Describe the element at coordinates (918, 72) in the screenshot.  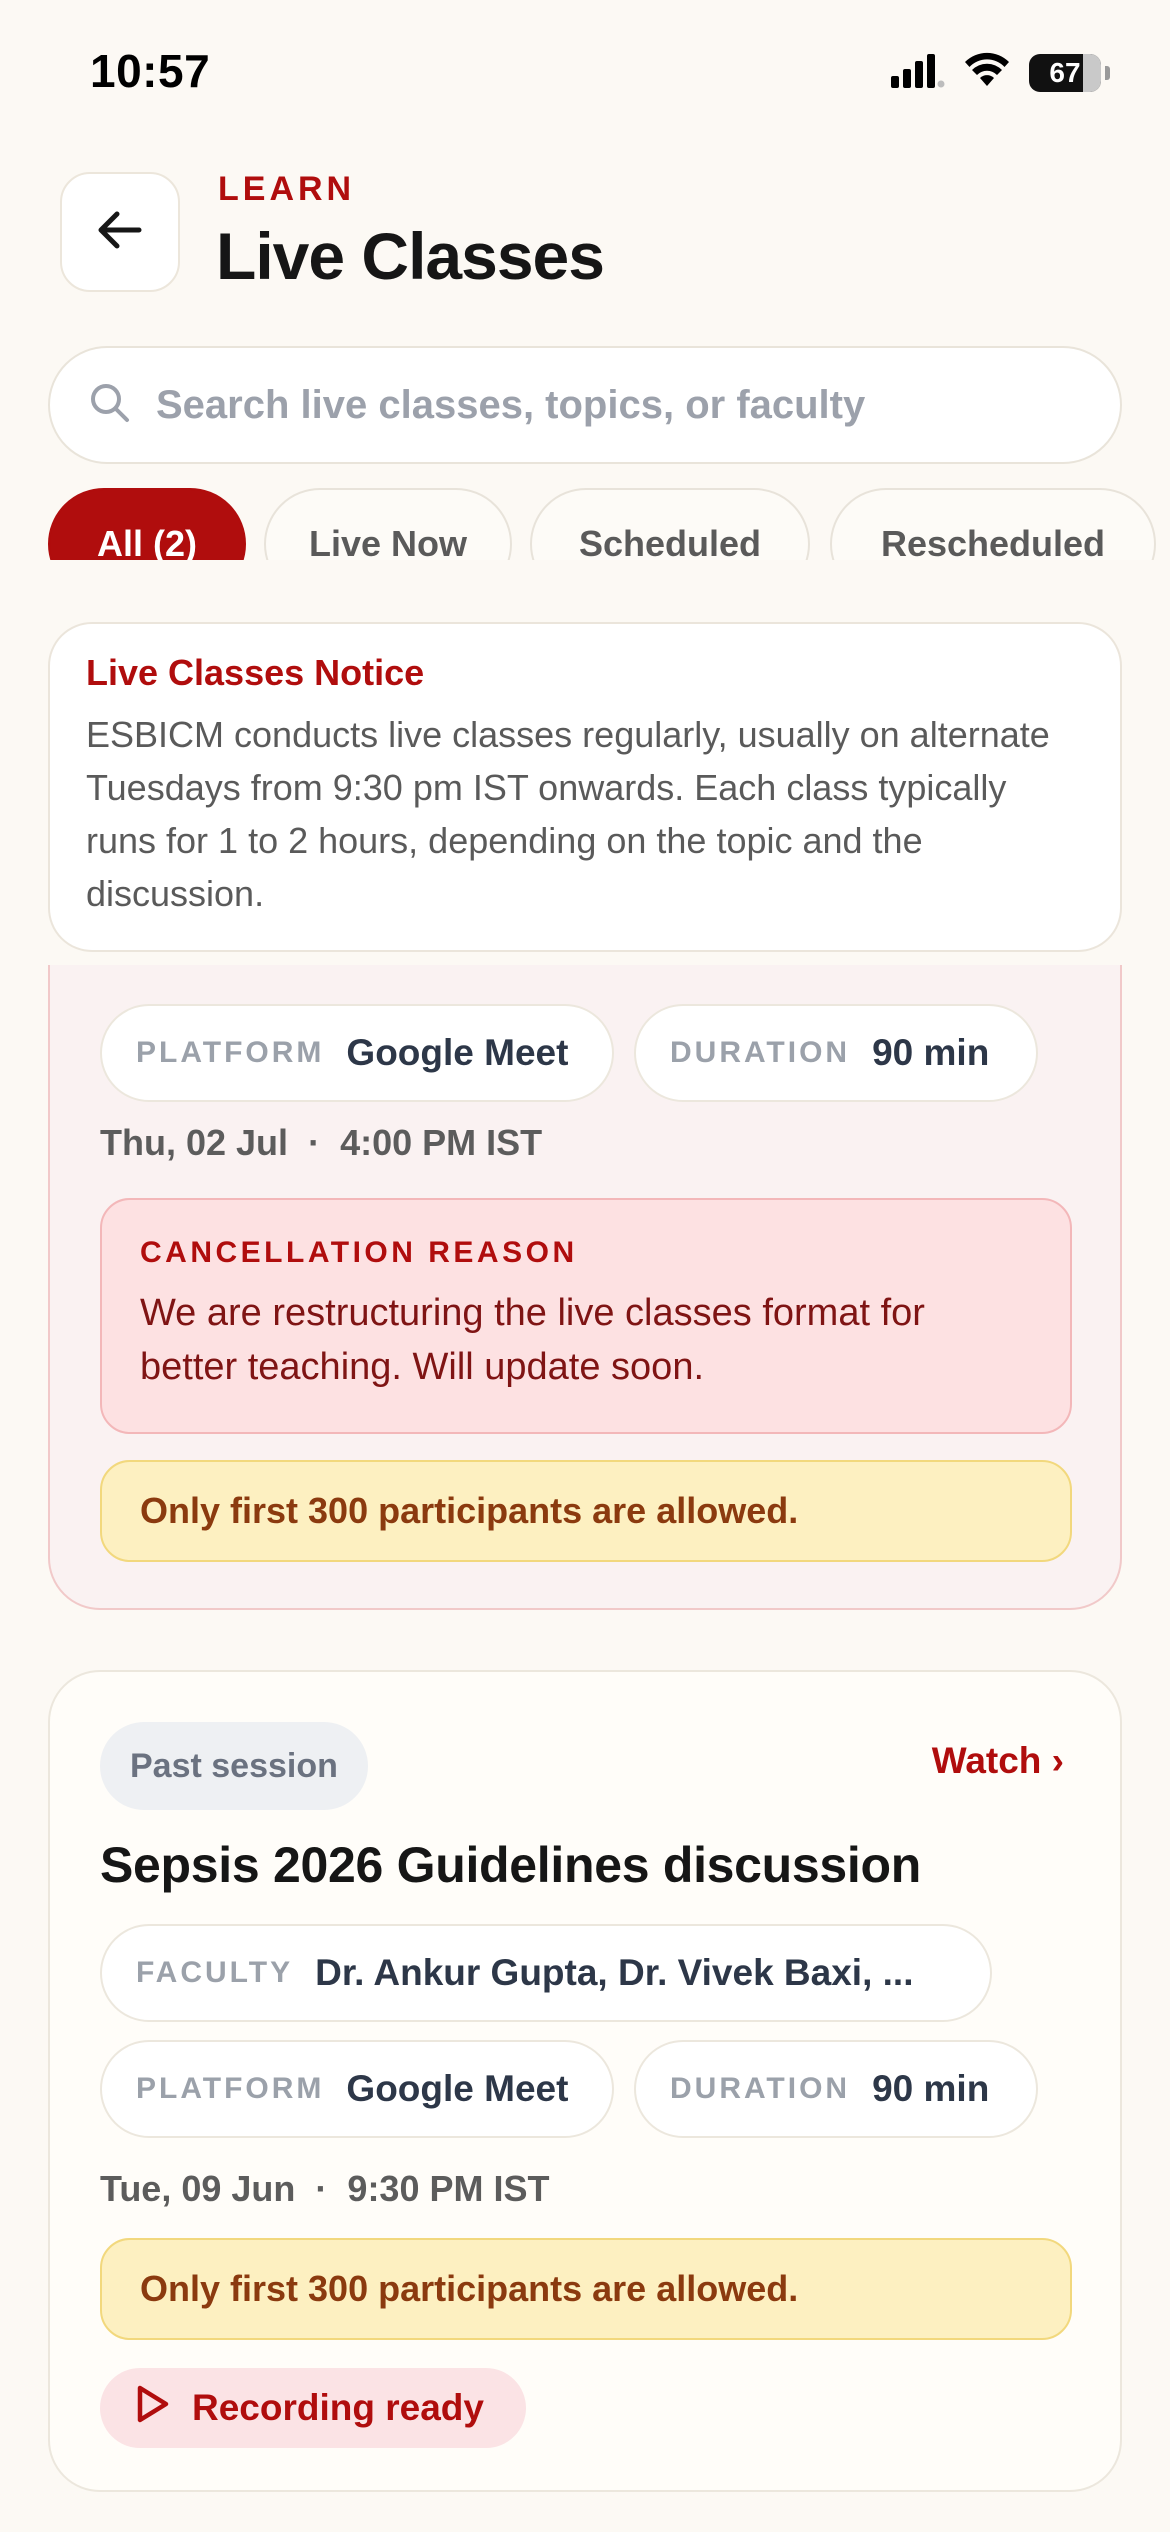
I see `cellular-signal-icon` at that location.